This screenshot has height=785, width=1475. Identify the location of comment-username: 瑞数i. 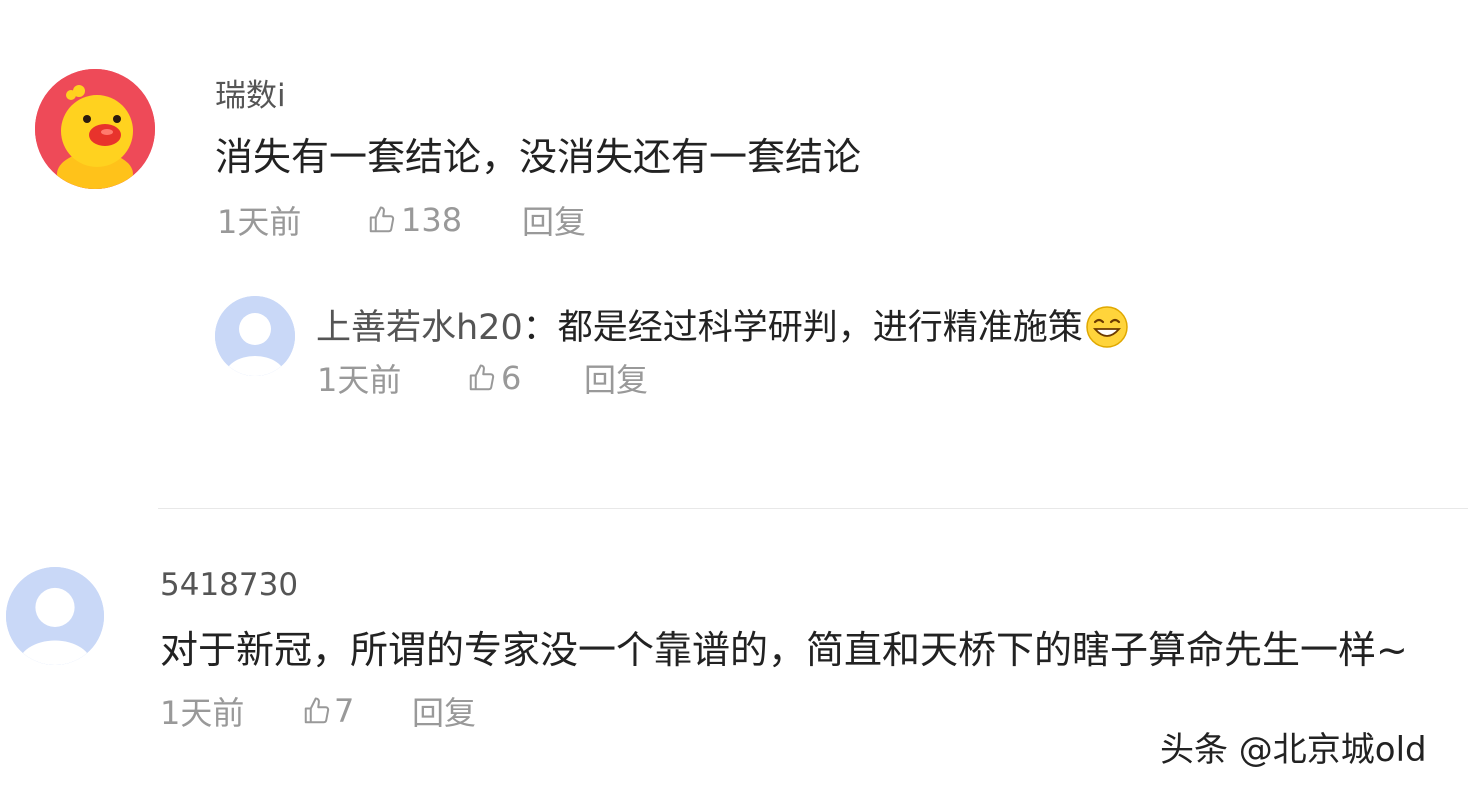
(250, 92).